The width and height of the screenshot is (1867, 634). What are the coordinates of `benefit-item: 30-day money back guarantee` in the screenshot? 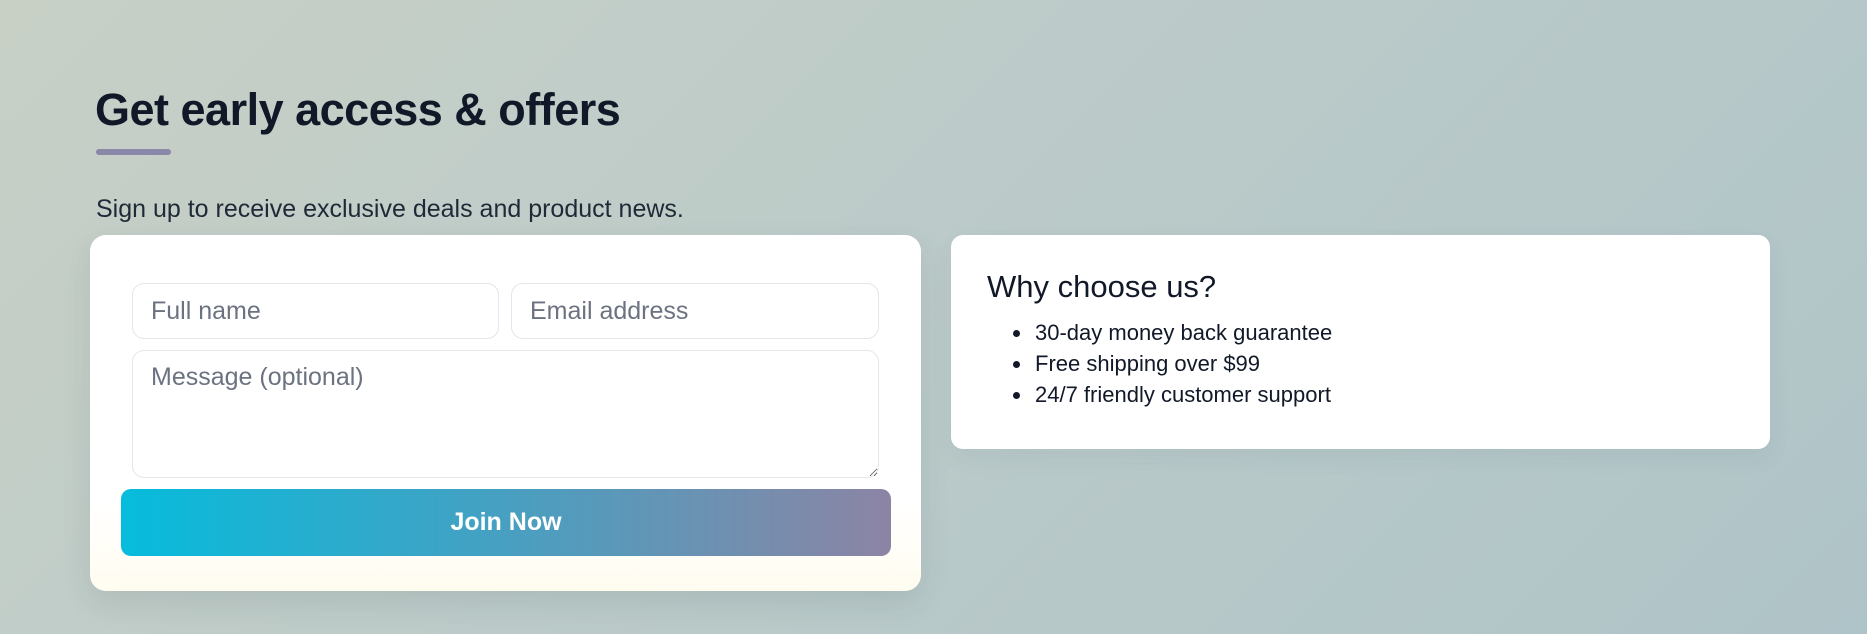 It's located at (1367, 332).